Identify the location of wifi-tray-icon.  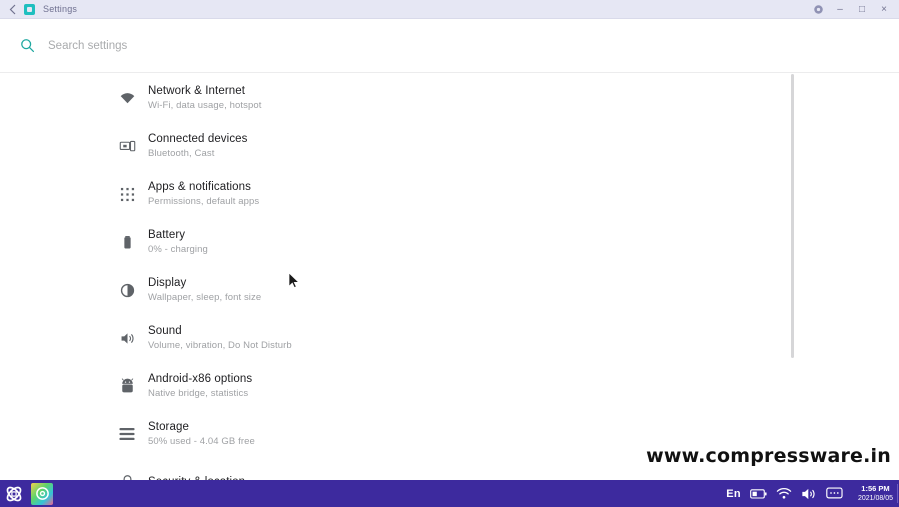
(784, 493).